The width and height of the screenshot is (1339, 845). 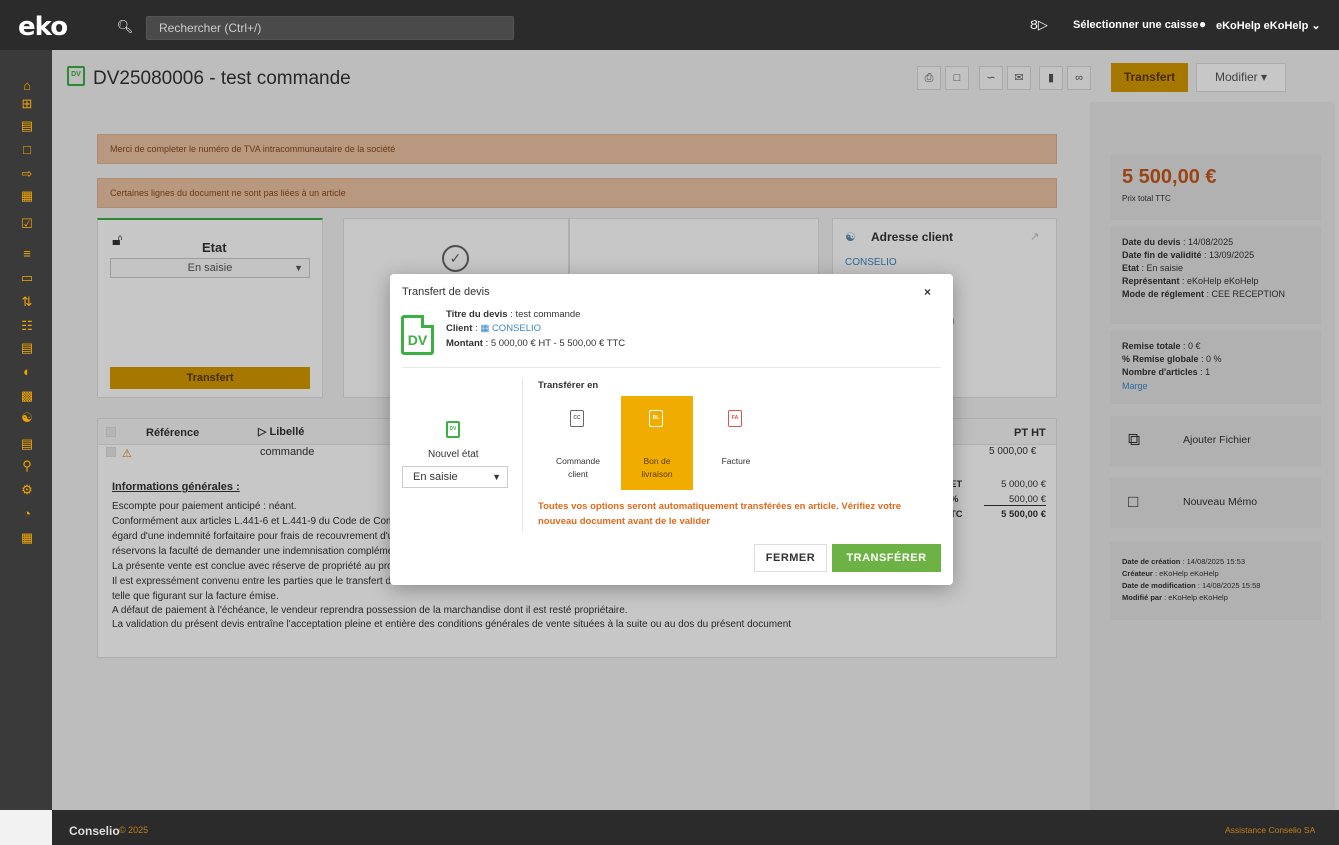 I want to click on tasks-icon: ≡, so click(x=27, y=254).